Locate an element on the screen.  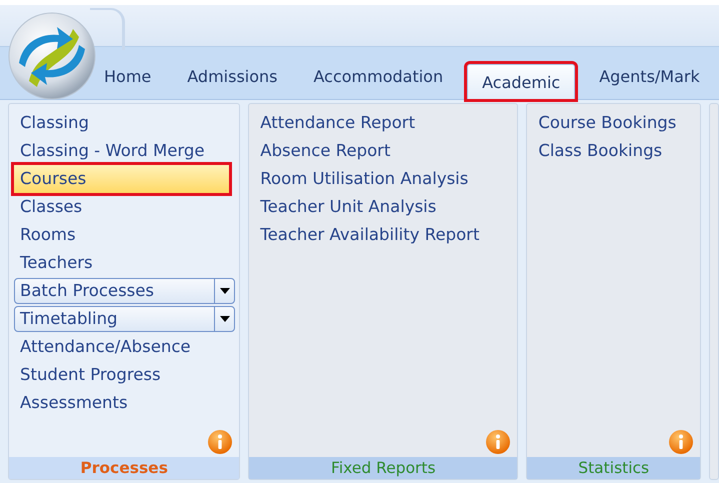
logo-icon is located at coordinates (52, 56).